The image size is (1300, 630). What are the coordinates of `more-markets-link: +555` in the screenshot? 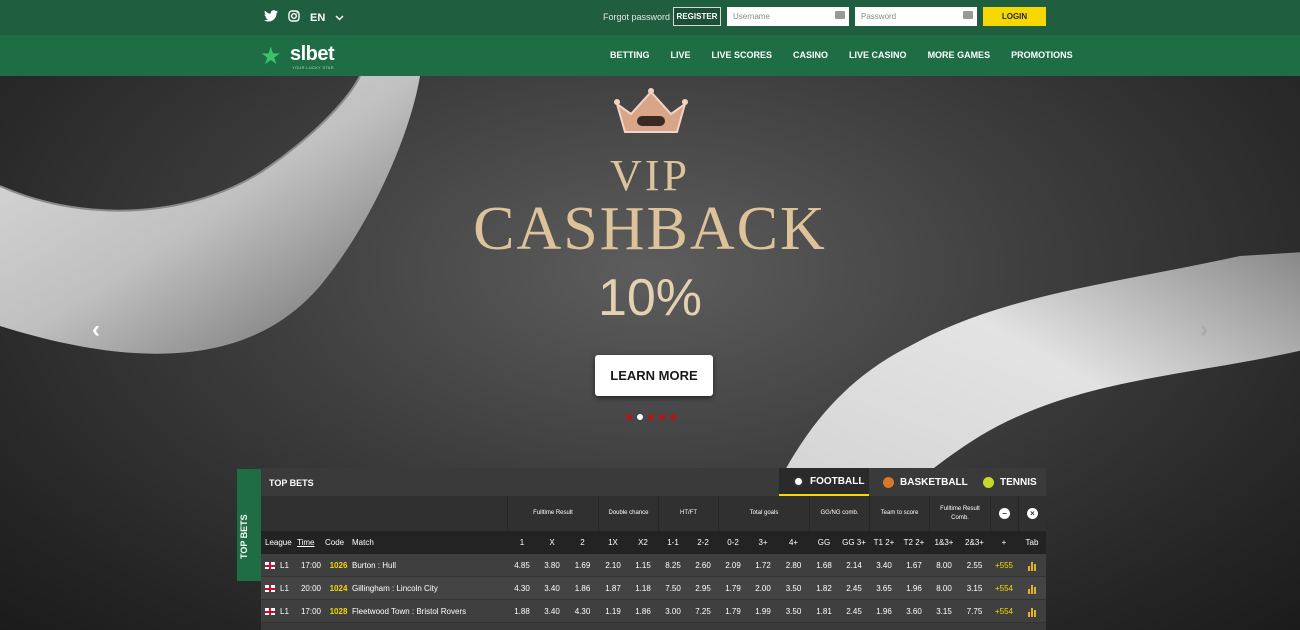 It's located at (1004, 565).